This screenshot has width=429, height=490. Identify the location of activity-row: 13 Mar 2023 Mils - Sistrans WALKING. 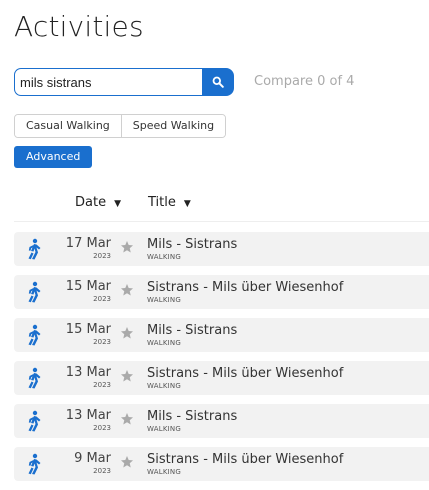
(221, 421).